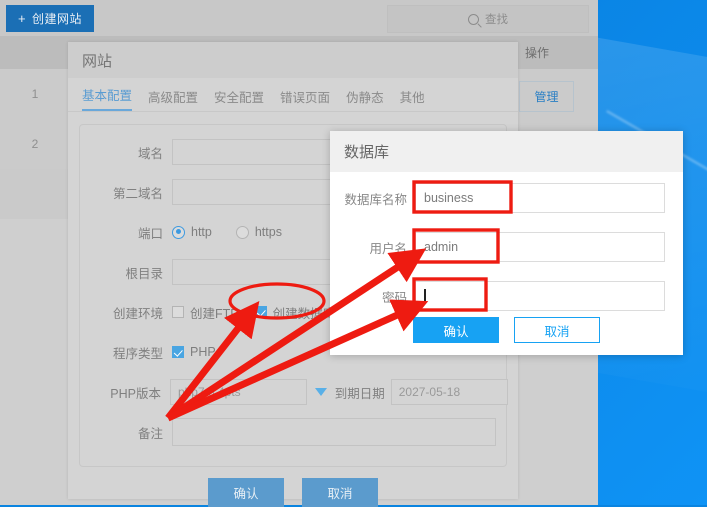 The height and width of the screenshot is (507, 707). What do you see at coordinates (367, 152) in the screenshot?
I see `database-dialog-title: 数据库` at bounding box center [367, 152].